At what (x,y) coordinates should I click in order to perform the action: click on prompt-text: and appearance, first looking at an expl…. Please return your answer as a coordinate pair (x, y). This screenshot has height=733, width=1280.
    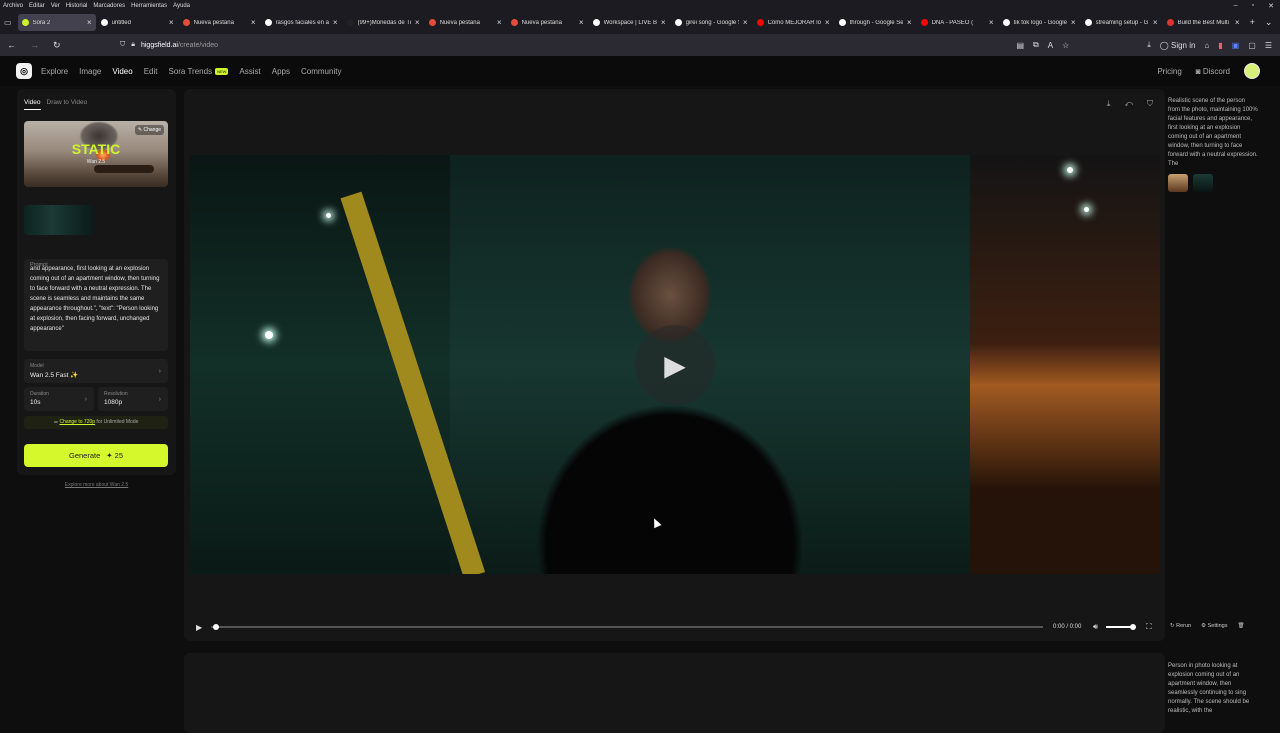
    Looking at the image, I should click on (96, 299).